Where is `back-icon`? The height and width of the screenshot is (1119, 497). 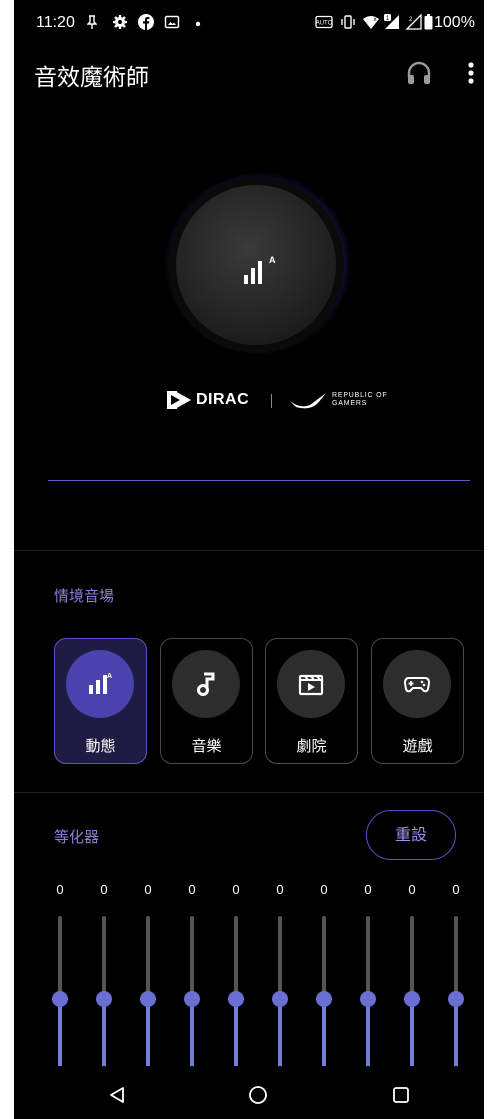
back-icon is located at coordinates (117, 1095).